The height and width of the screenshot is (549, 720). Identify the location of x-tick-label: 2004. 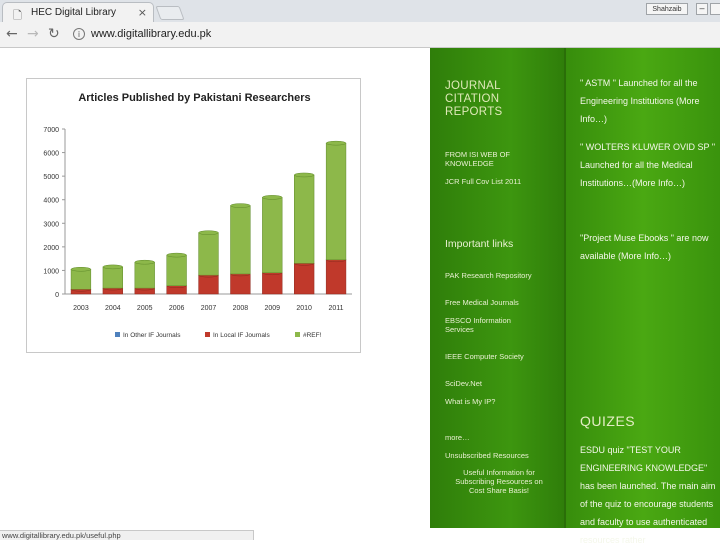
(113, 308).